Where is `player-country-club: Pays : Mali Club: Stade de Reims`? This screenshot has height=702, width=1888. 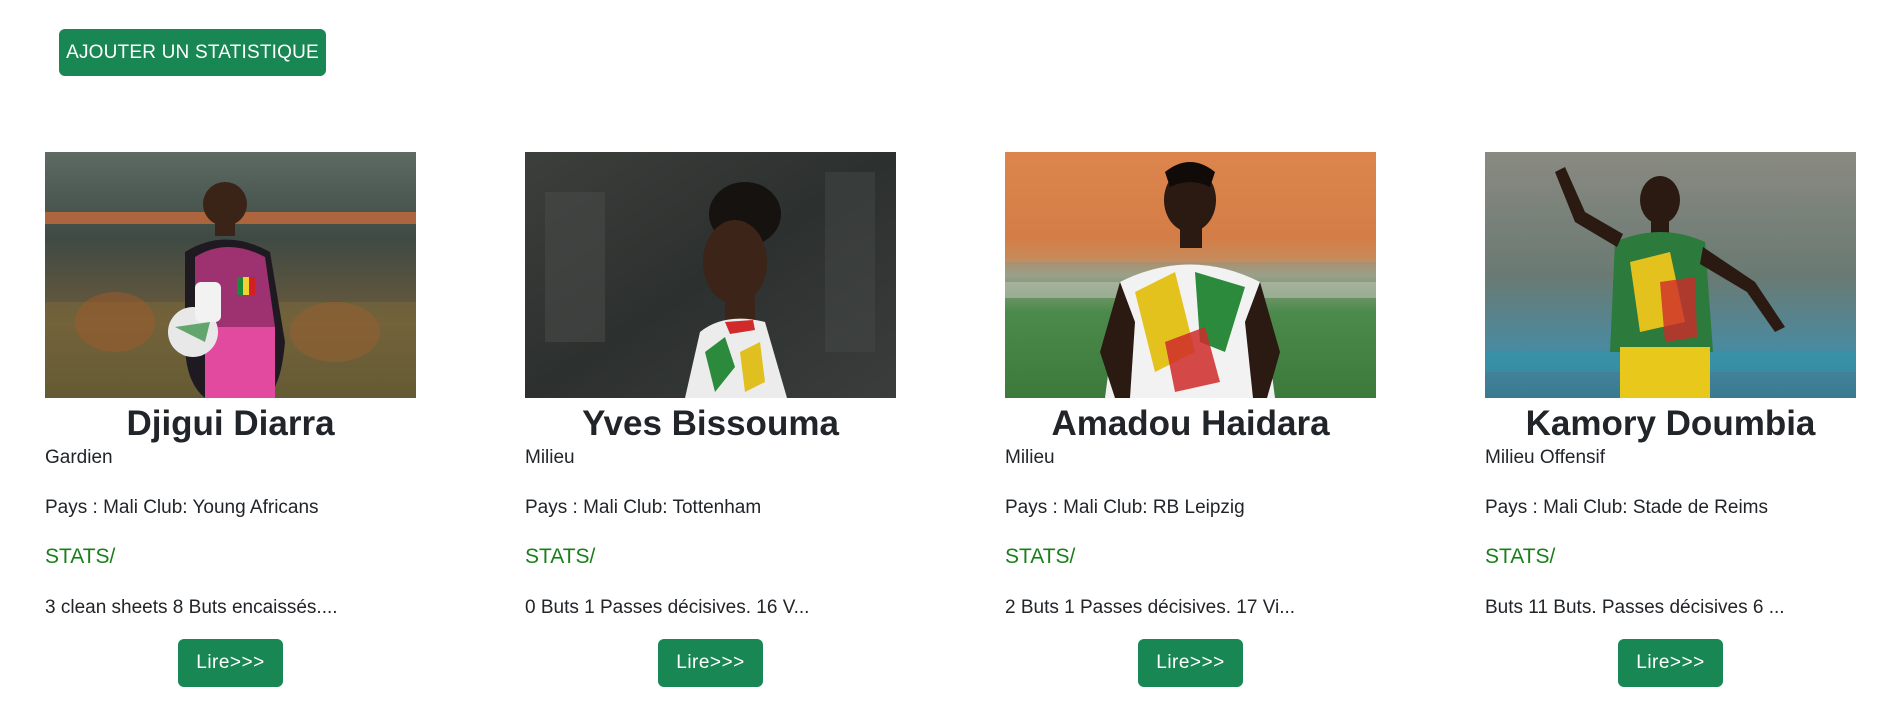 player-country-club: Pays : Mali Club: Stade de Reims is located at coordinates (1627, 507).